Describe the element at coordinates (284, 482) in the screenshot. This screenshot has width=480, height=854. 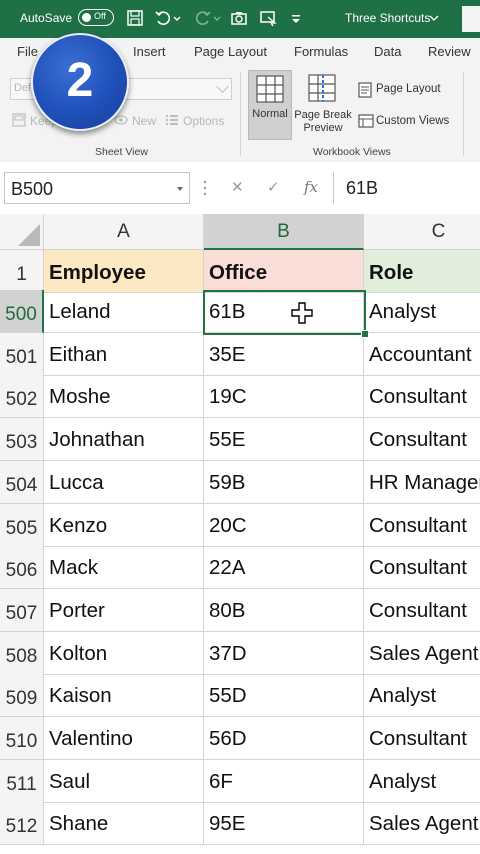
I see `table-cell: 59B` at that location.